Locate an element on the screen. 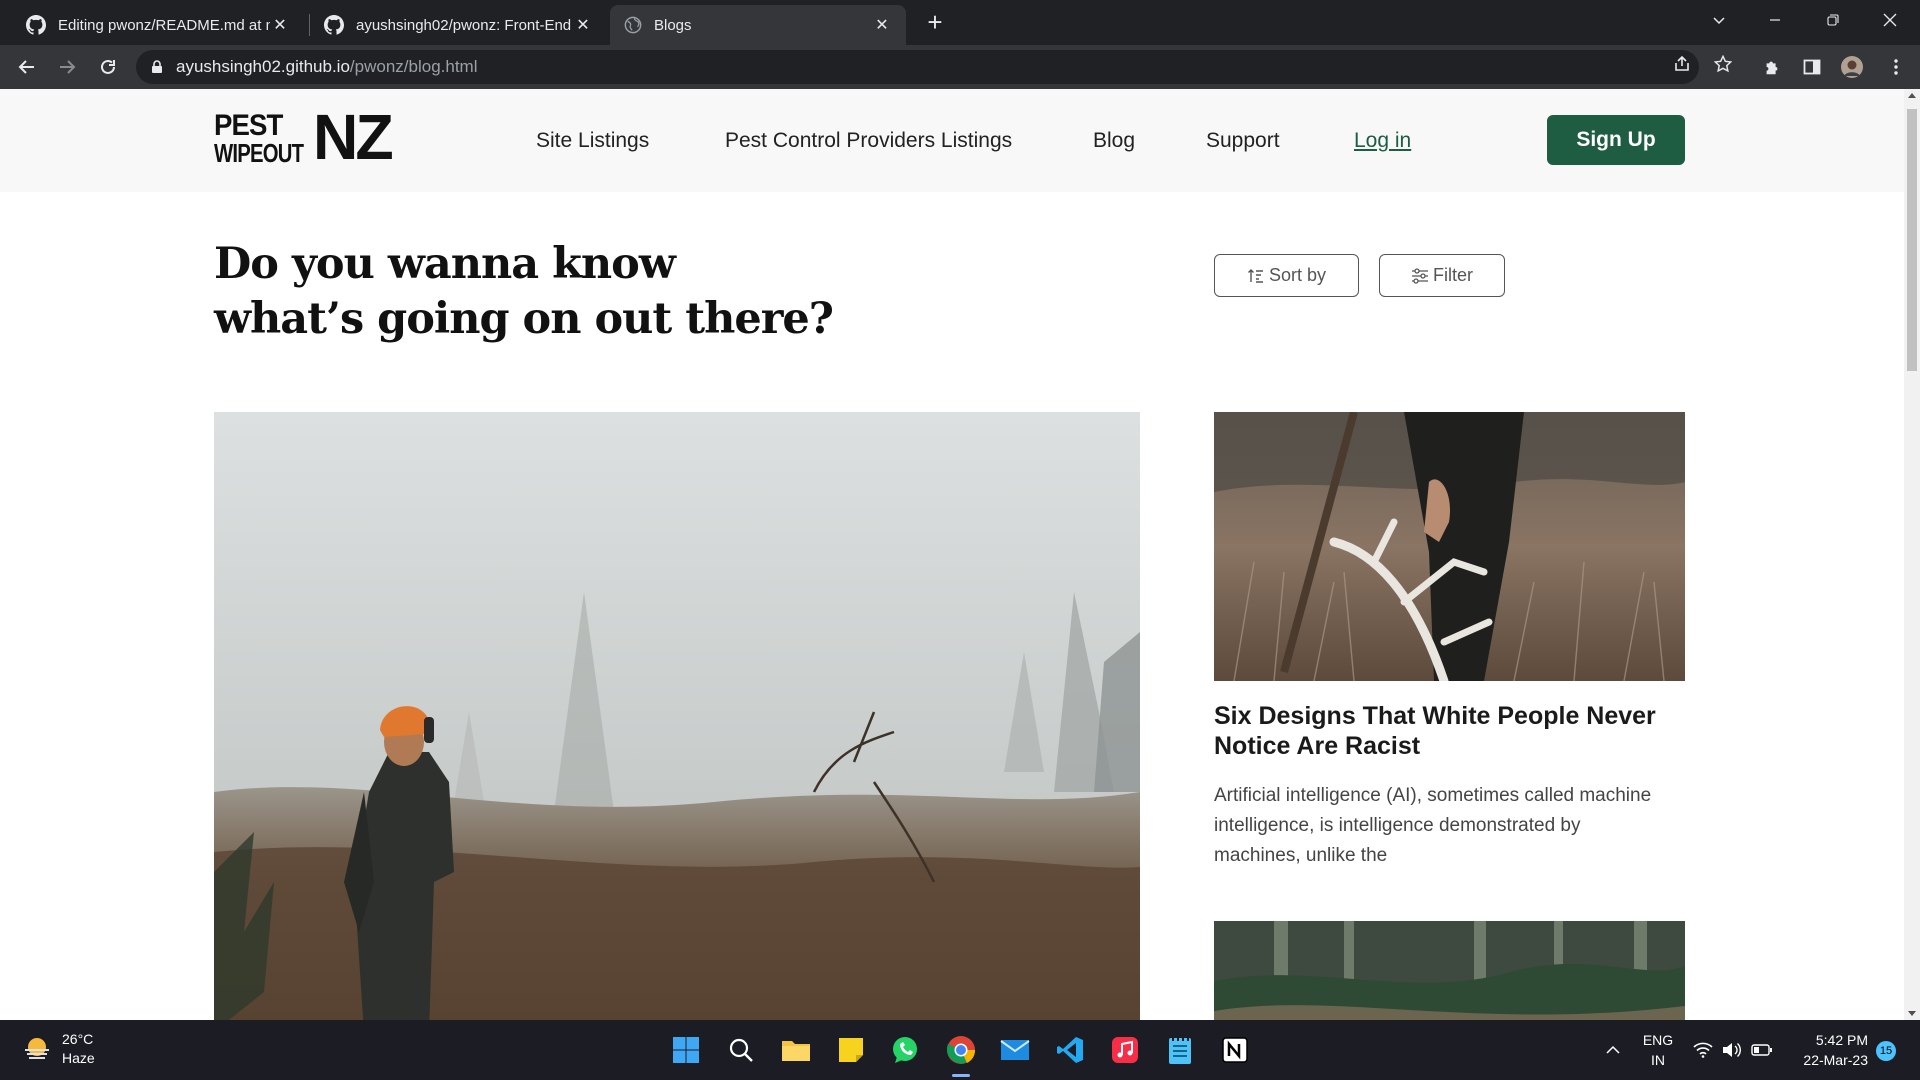 This screenshot has height=1080, width=1920. address-bar: ayushsingh02.github.io/pwonz/blog.html is located at coordinates (917, 67).